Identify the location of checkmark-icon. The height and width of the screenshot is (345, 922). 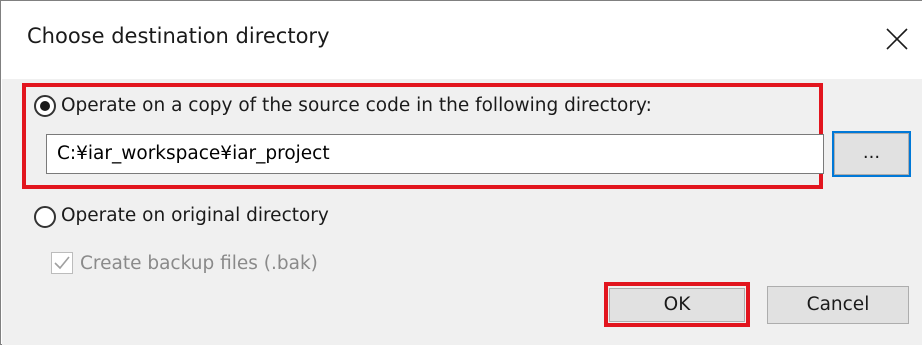
(62, 263).